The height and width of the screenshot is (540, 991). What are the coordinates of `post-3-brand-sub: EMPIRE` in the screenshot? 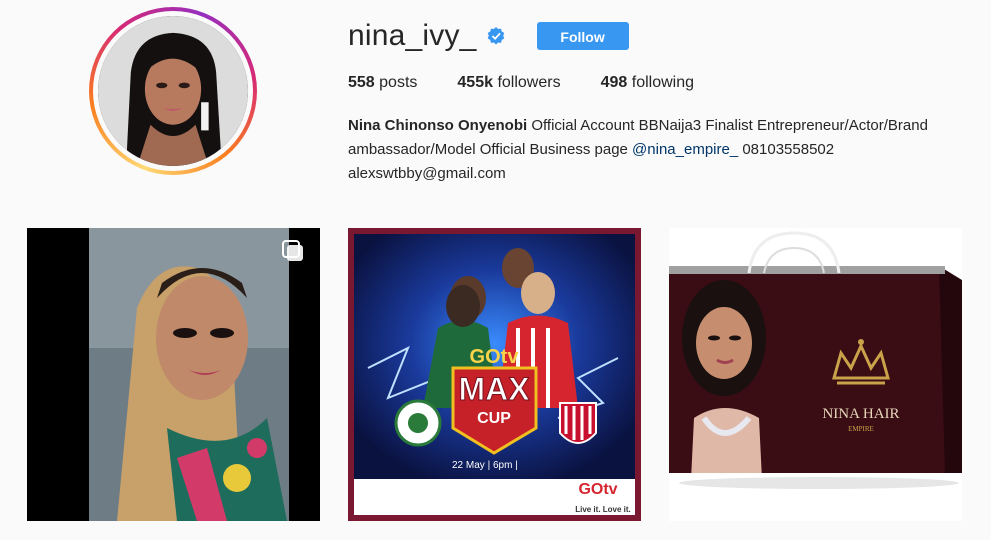 It's located at (861, 429).